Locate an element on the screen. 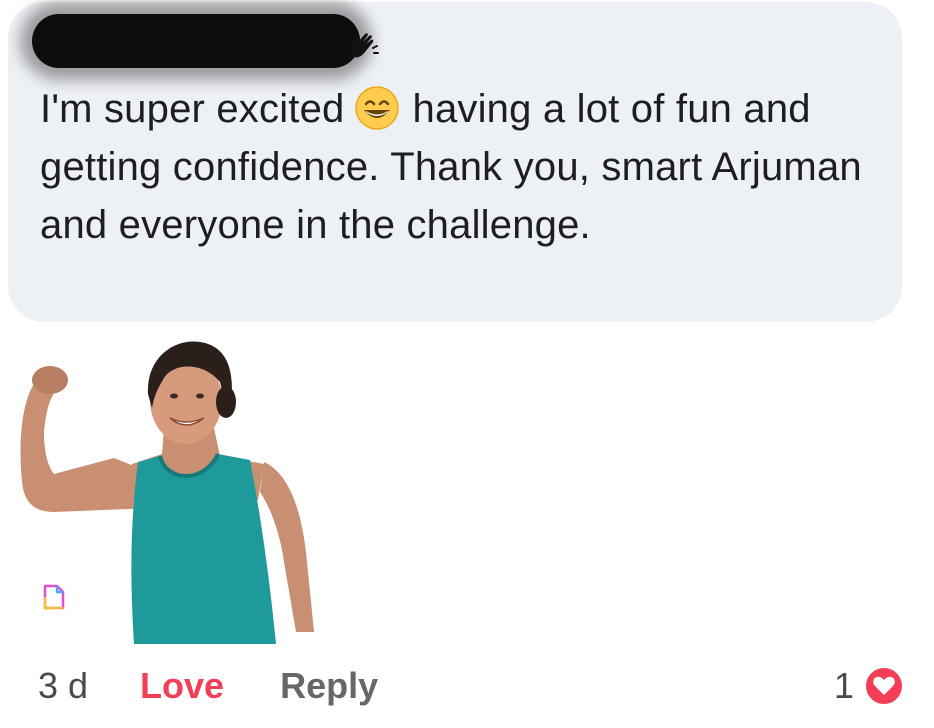 This screenshot has width=934, height=728. love-button: Love is located at coordinates (182, 686).